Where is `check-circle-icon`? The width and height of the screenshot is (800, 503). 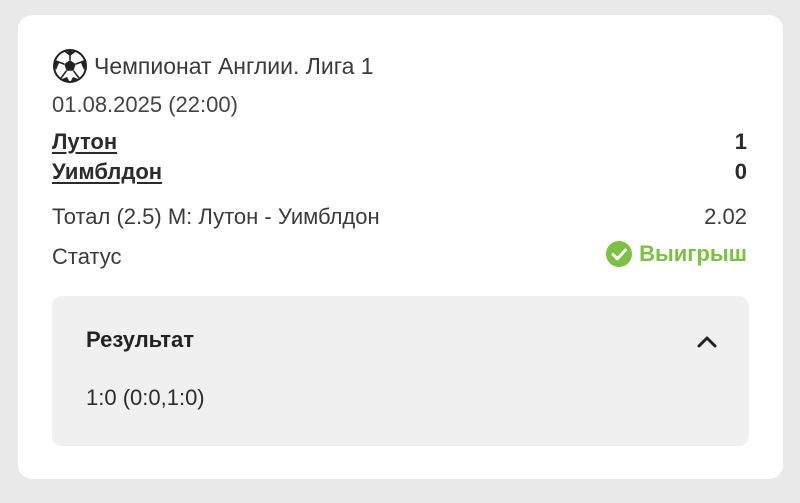
check-circle-icon is located at coordinates (619, 254).